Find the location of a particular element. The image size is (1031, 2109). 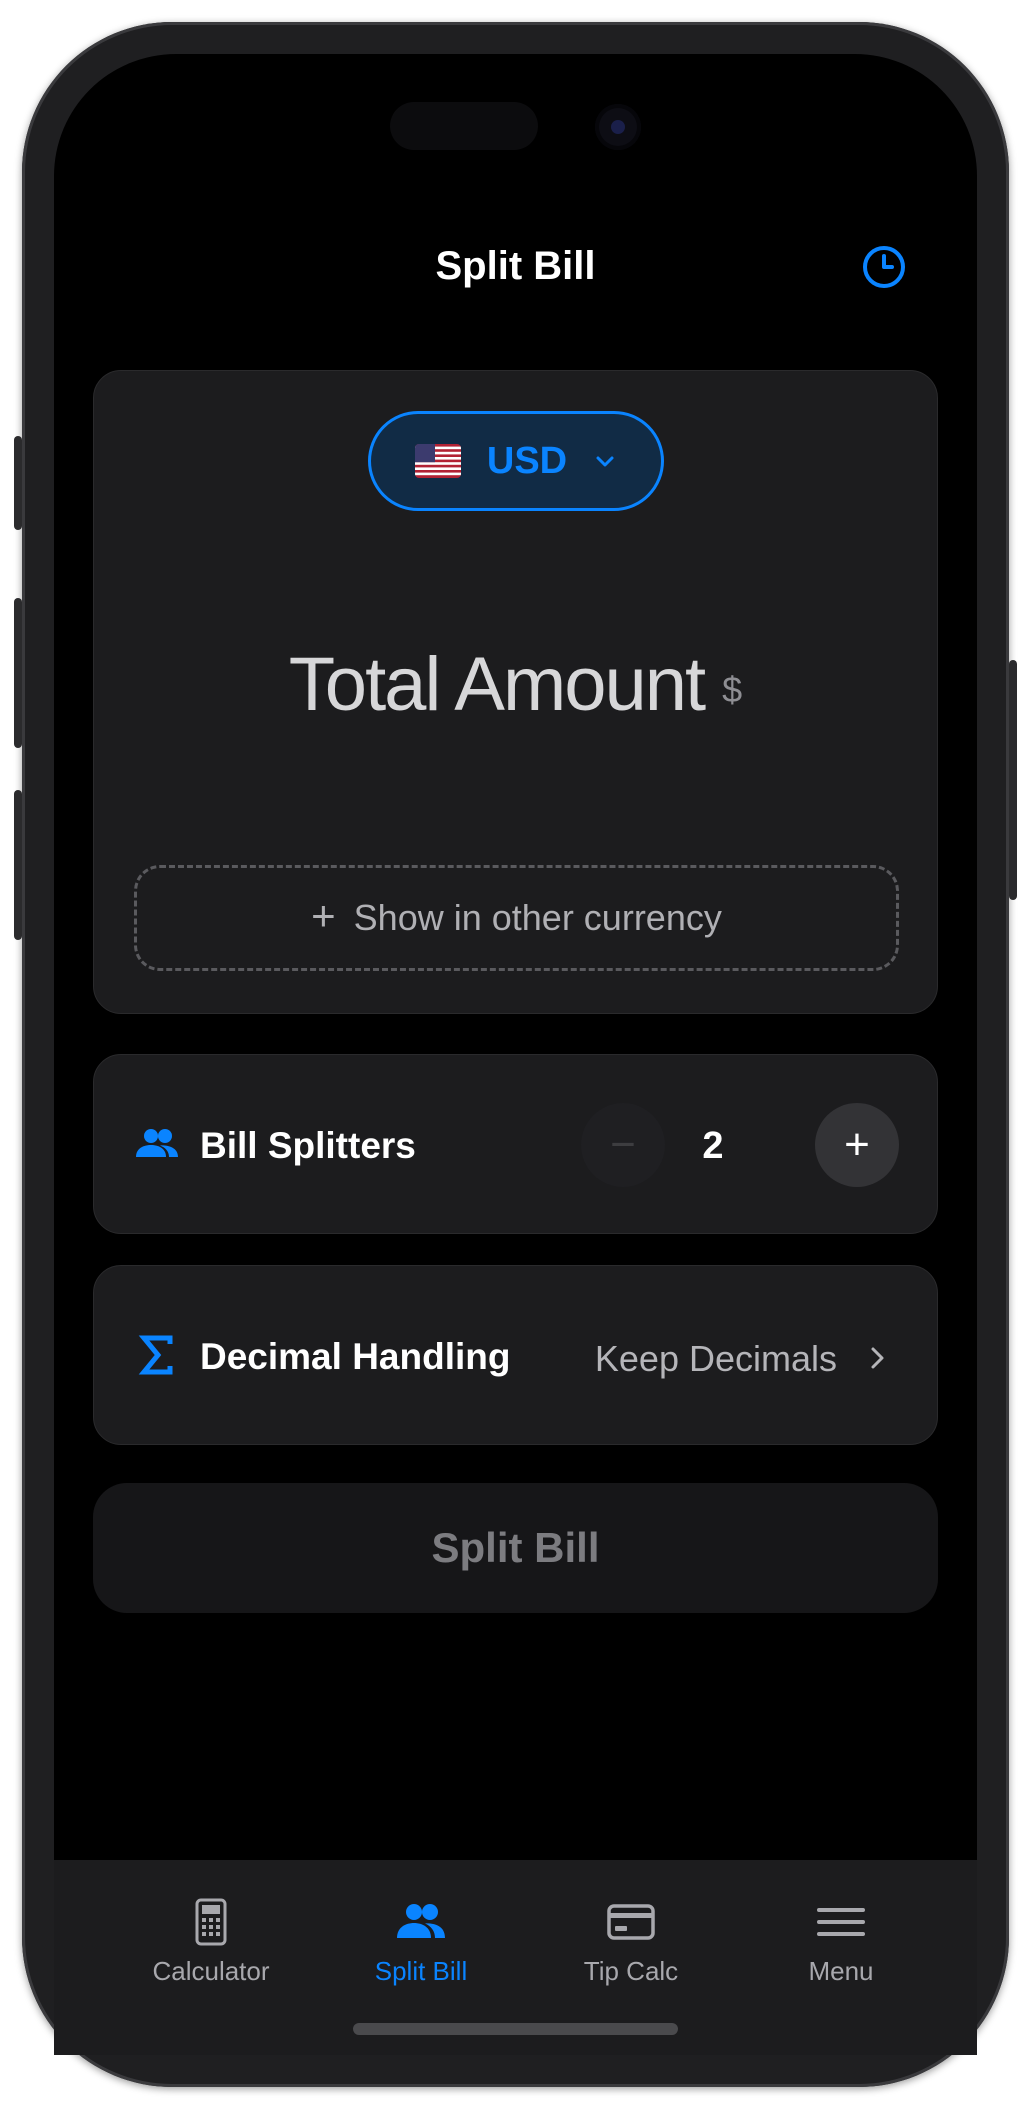

power-button is located at coordinates (1013, 780).